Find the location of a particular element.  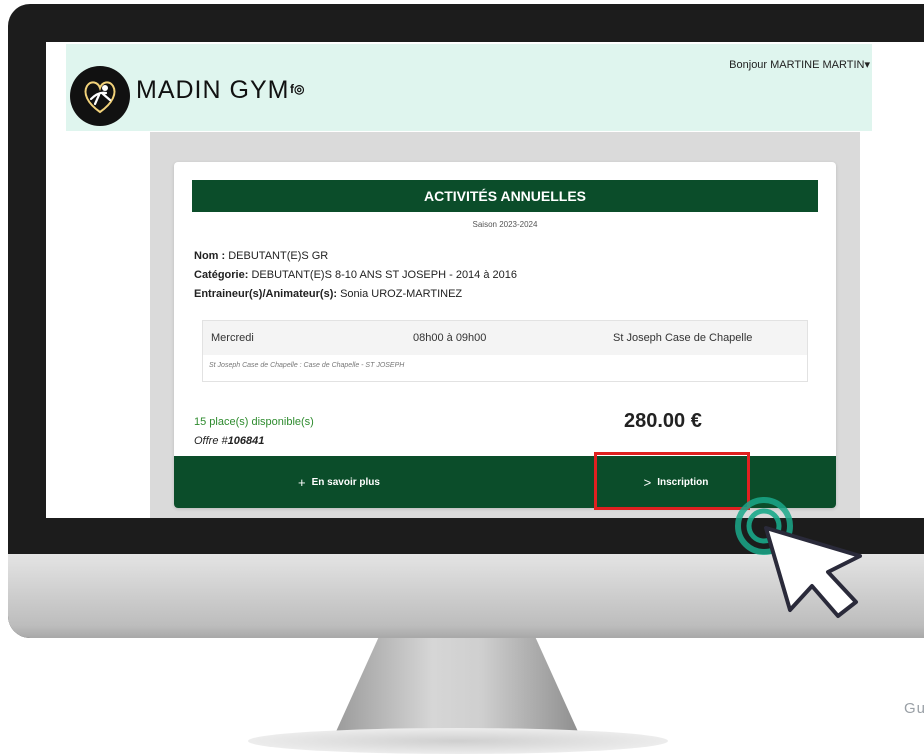

offer-number: Offre #106841 is located at coordinates (229, 441).